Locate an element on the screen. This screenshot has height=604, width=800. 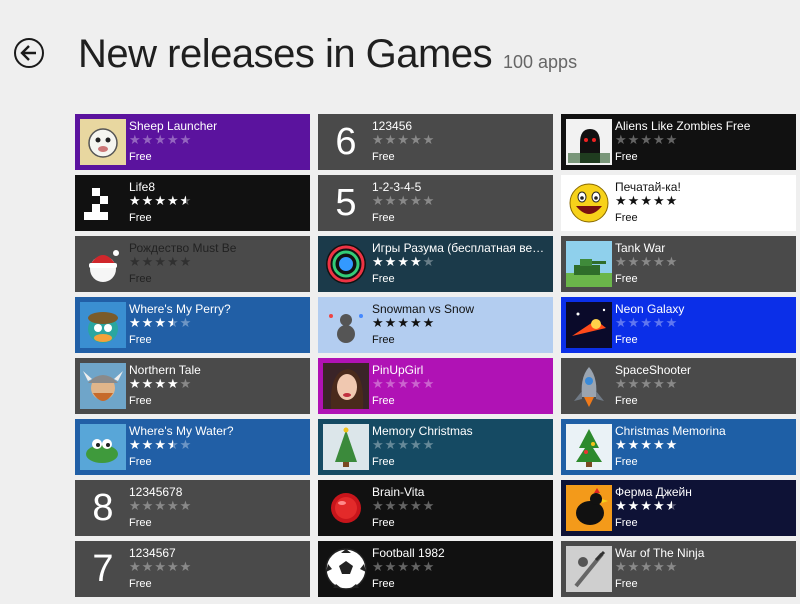
app-tile: Игры Разума (бесплатная версия) ★★★★★ Free is located at coordinates (435, 264).